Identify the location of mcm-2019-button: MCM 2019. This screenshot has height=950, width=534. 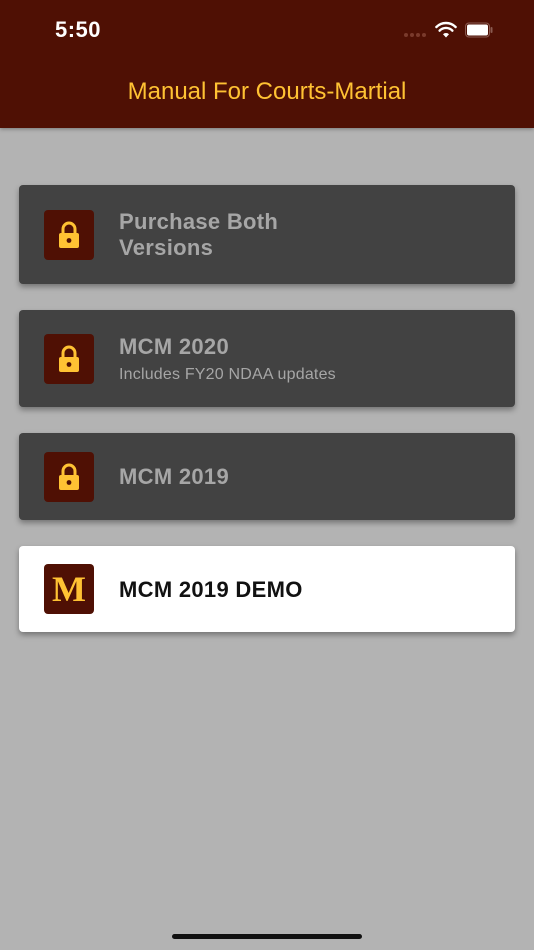
(267, 476).